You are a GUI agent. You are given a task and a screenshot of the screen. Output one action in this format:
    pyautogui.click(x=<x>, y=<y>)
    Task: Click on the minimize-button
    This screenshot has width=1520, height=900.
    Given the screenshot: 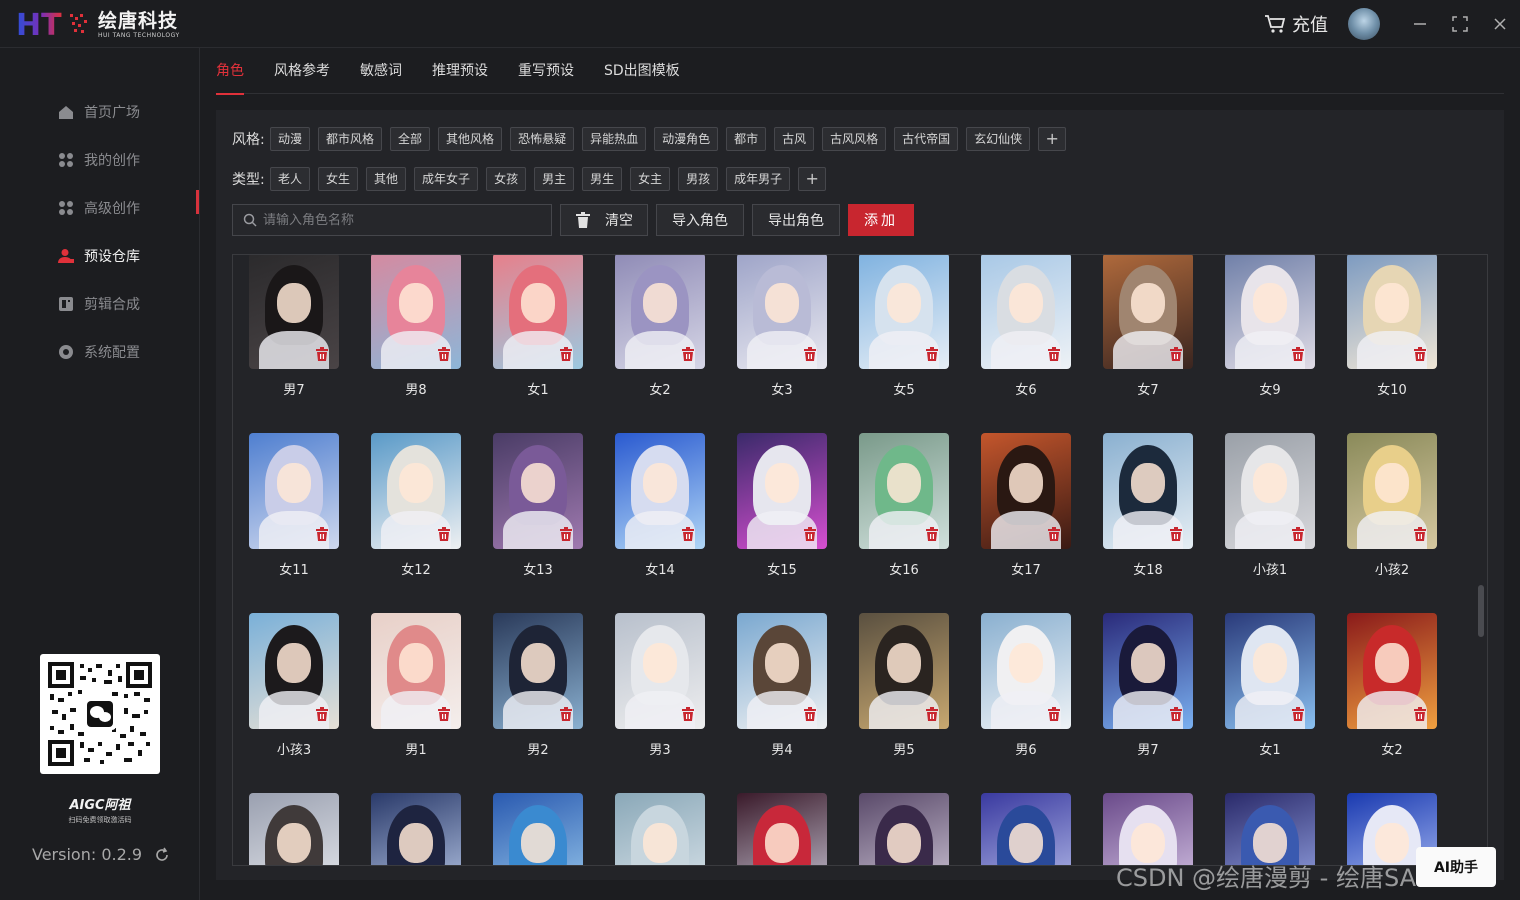 What is the action you would take?
    pyautogui.click(x=1420, y=24)
    